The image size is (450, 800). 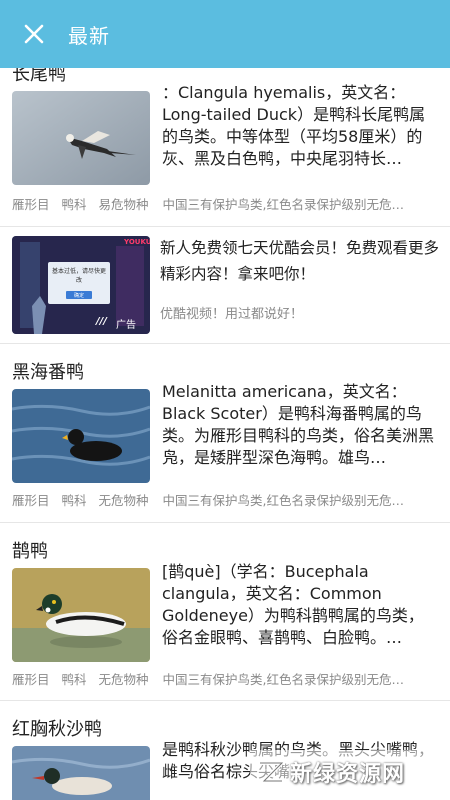 I want to click on entry-title: 鹊鸭, so click(x=30, y=551).